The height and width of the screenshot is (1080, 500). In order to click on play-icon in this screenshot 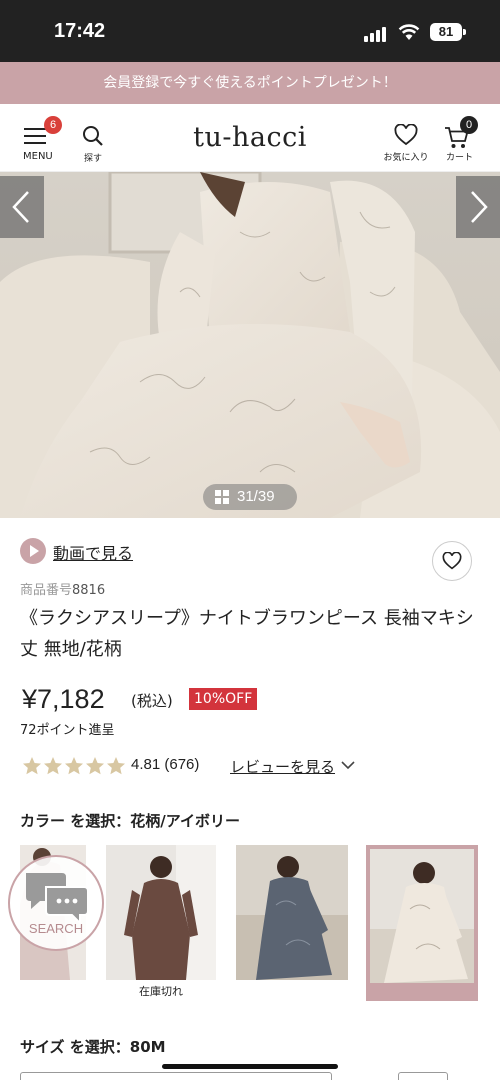, I will do `click(33, 551)`.